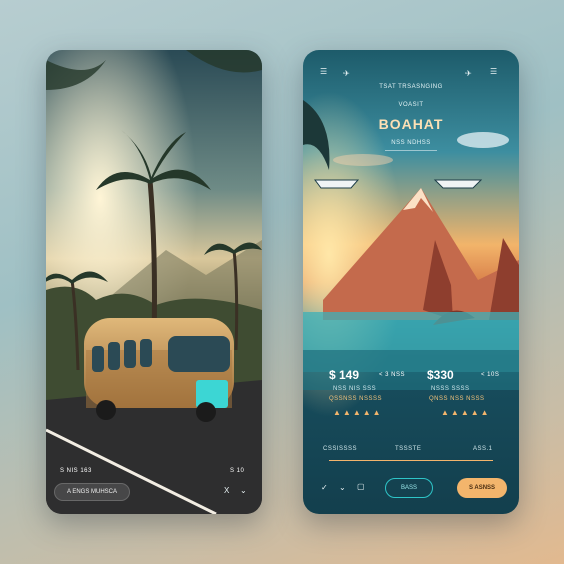  I want to click on outline-button: BASS, so click(409, 488).